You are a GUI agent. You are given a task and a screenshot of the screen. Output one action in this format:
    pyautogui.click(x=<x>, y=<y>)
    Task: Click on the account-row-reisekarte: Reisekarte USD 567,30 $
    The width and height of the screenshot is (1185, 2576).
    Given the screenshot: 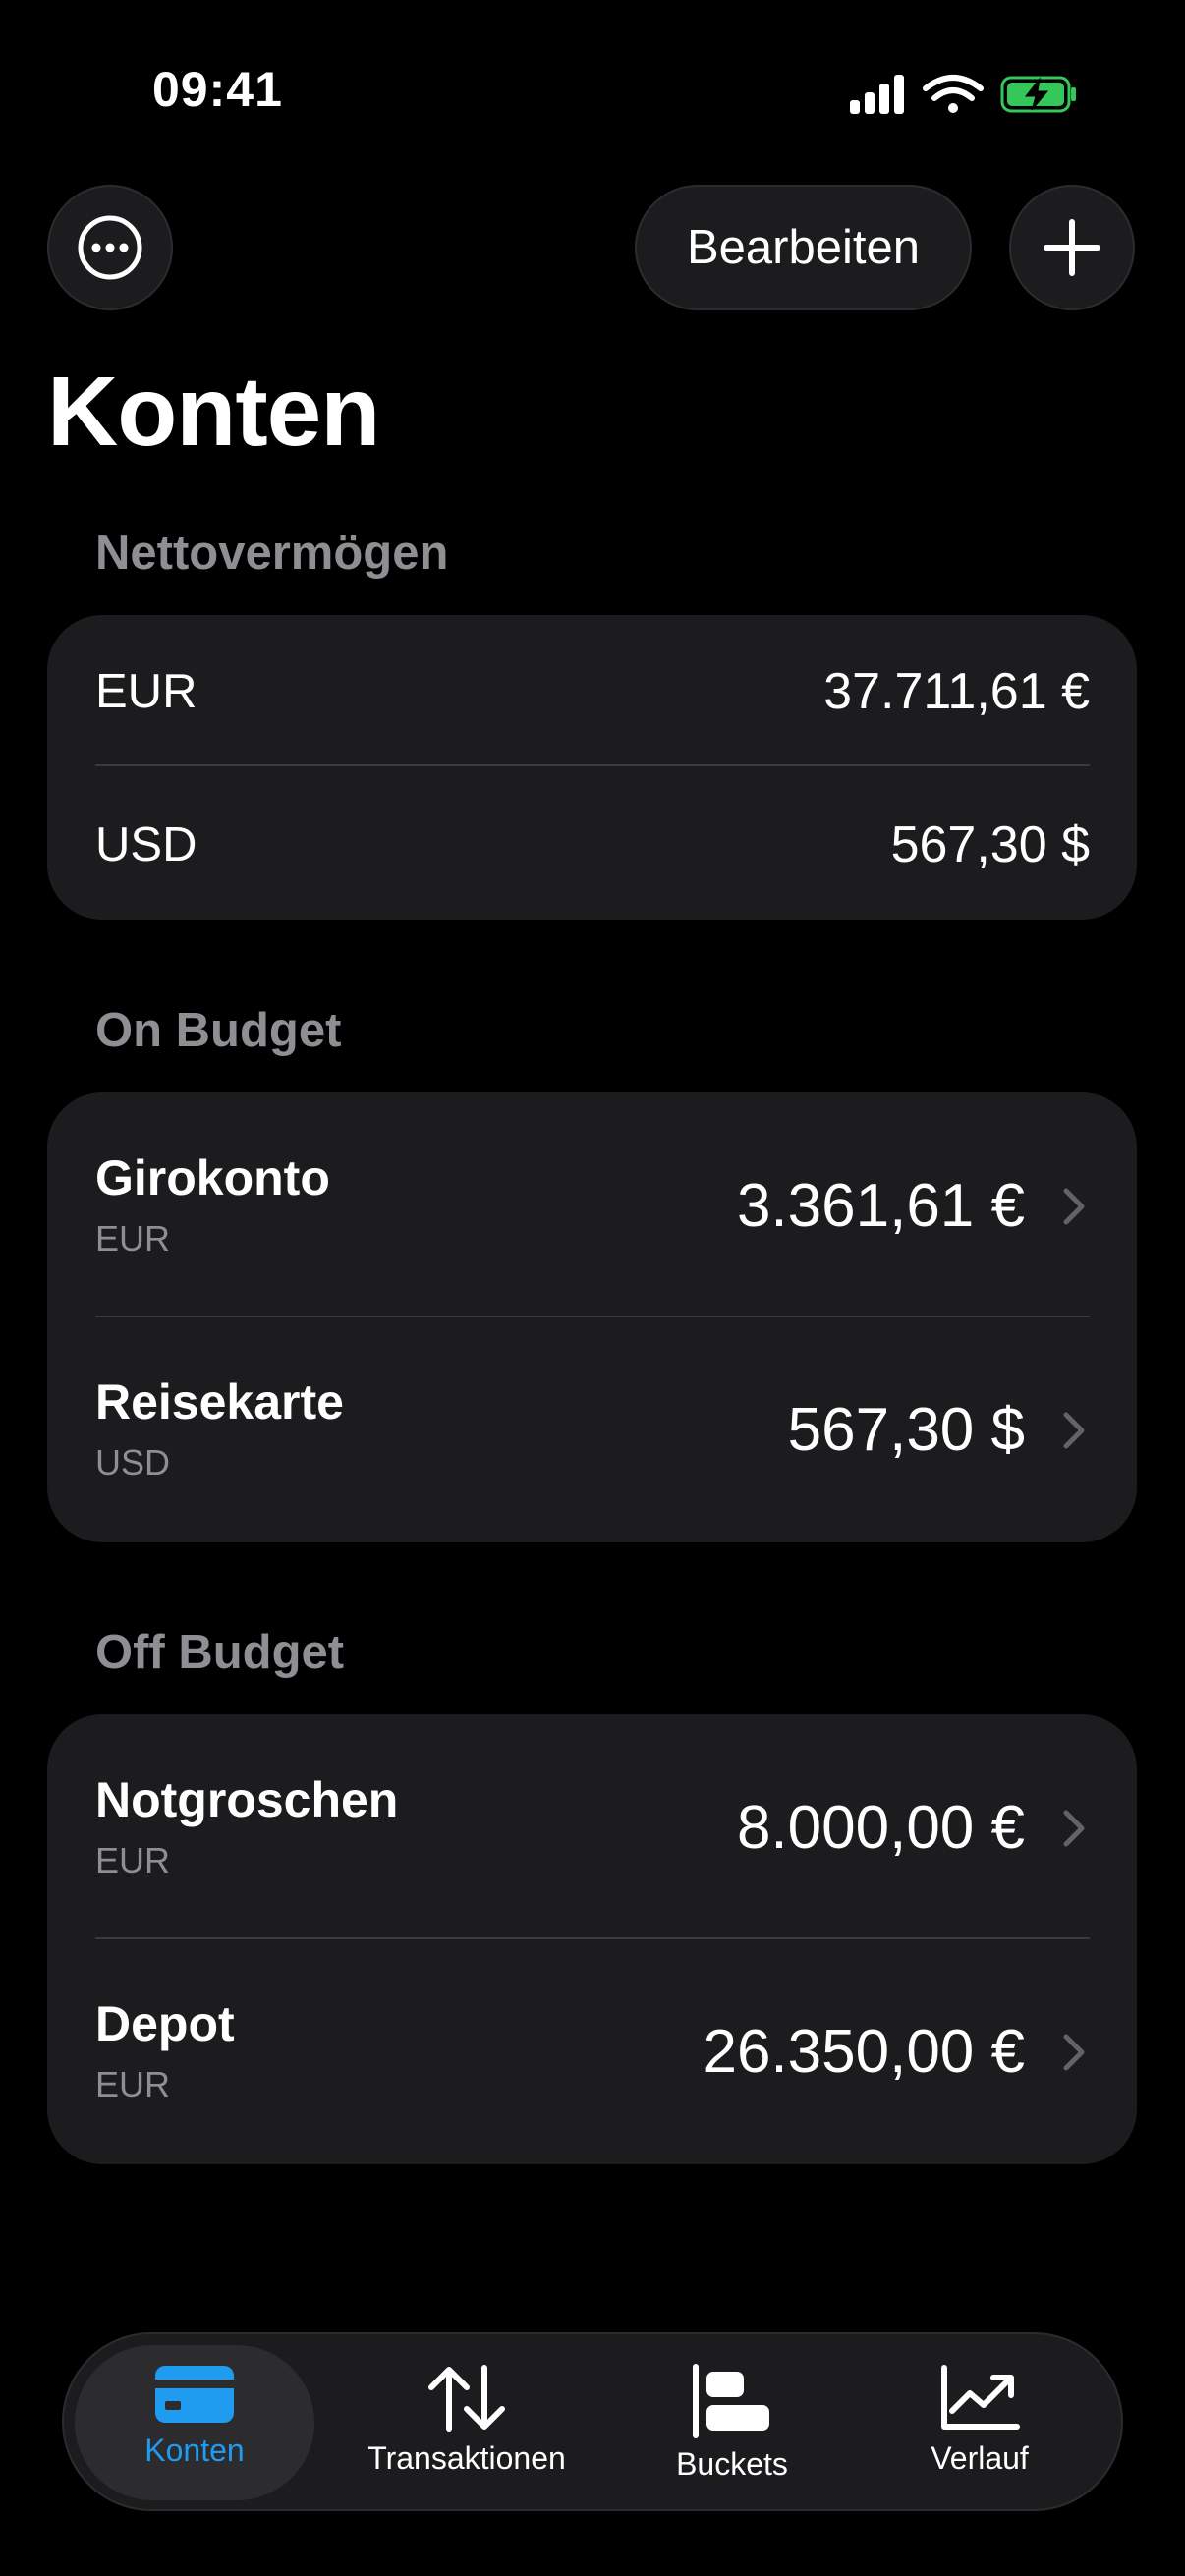 What is the action you would take?
    pyautogui.click(x=592, y=1430)
    